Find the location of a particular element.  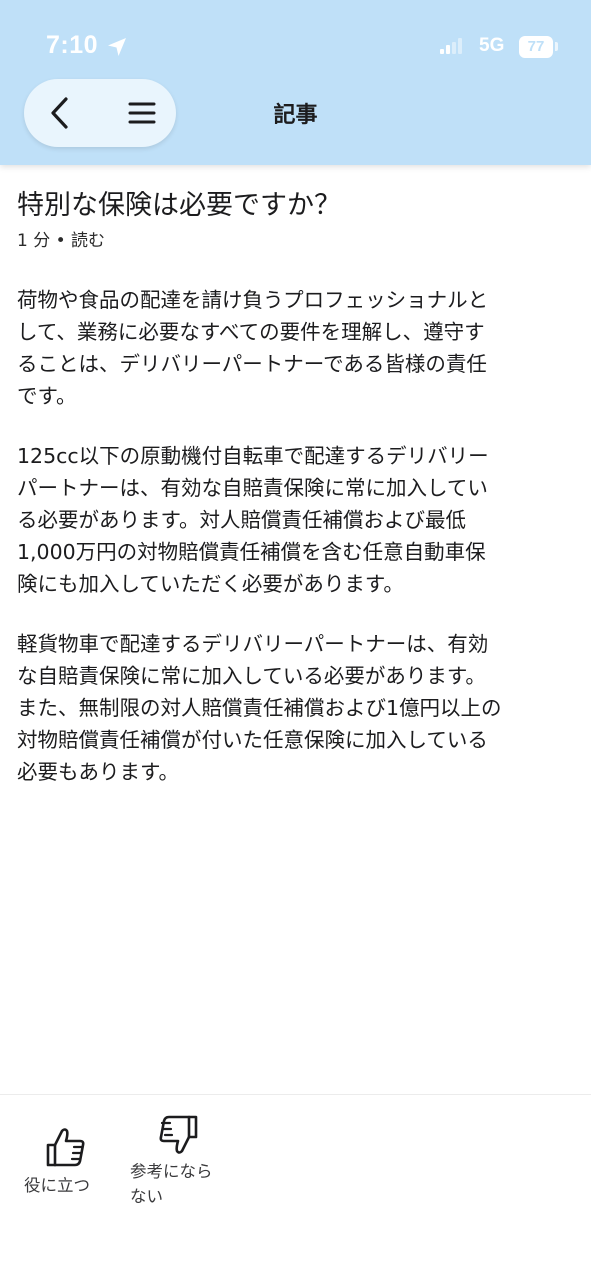

signal-bars-icon is located at coordinates (451, 46).